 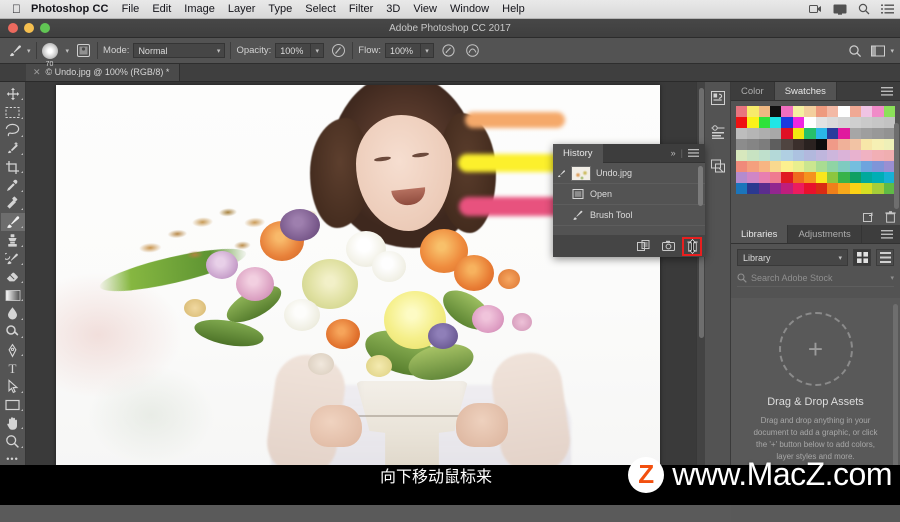 I want to click on window-controls, so click(x=25, y=28).